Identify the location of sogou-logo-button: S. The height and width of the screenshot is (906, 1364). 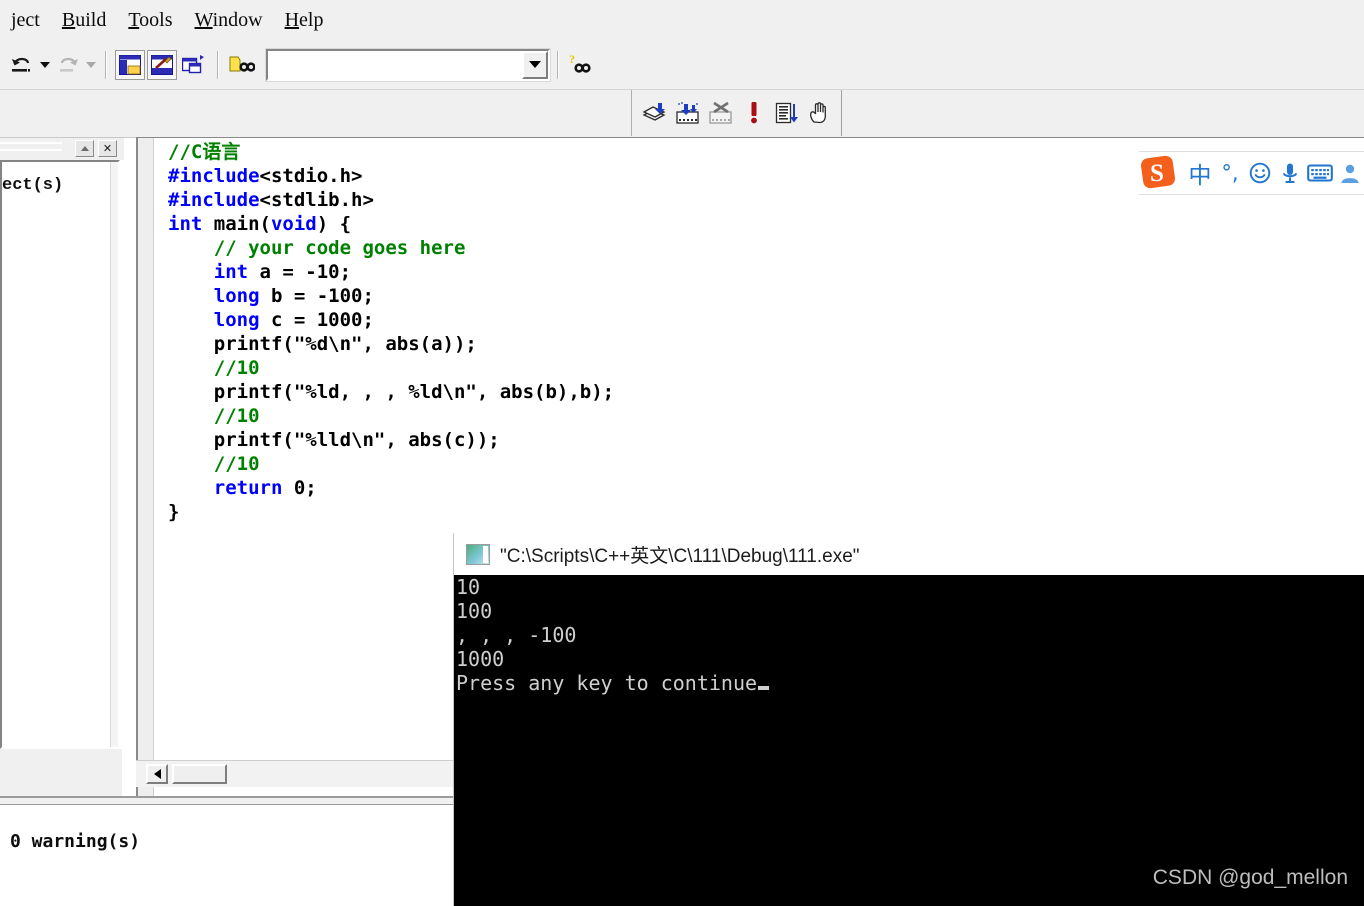
(1159, 173).